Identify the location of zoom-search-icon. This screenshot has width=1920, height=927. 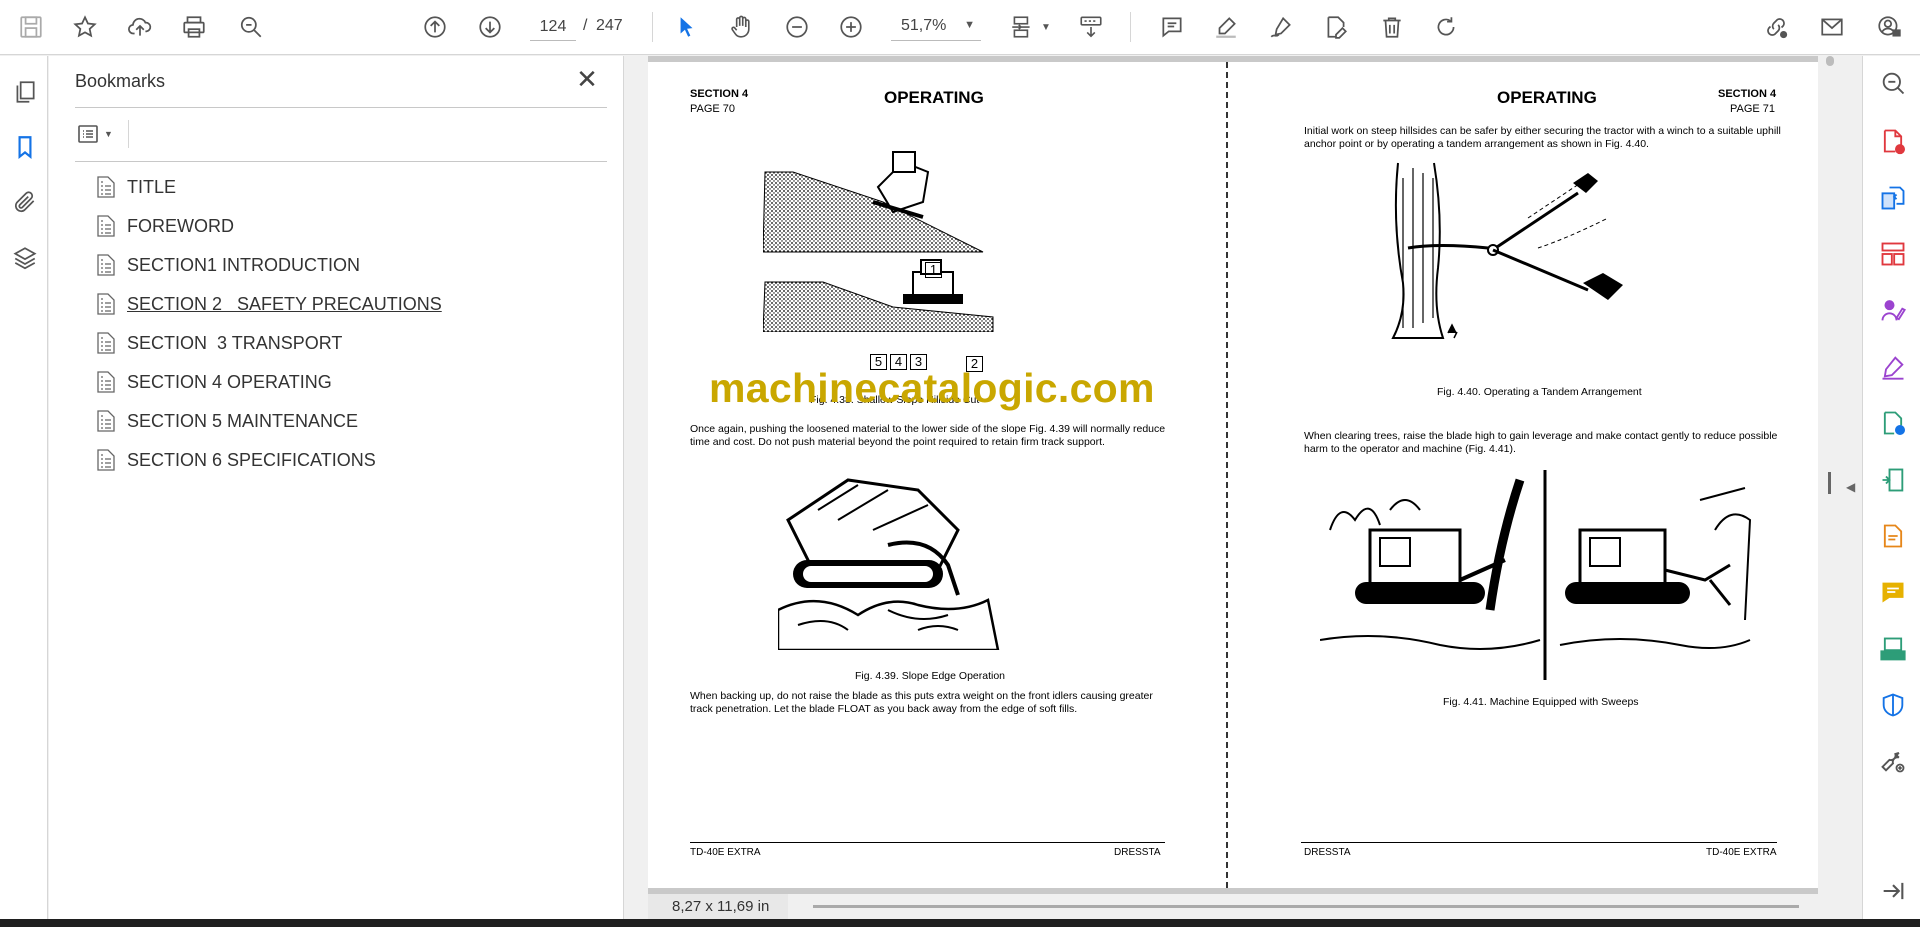
(1893, 83).